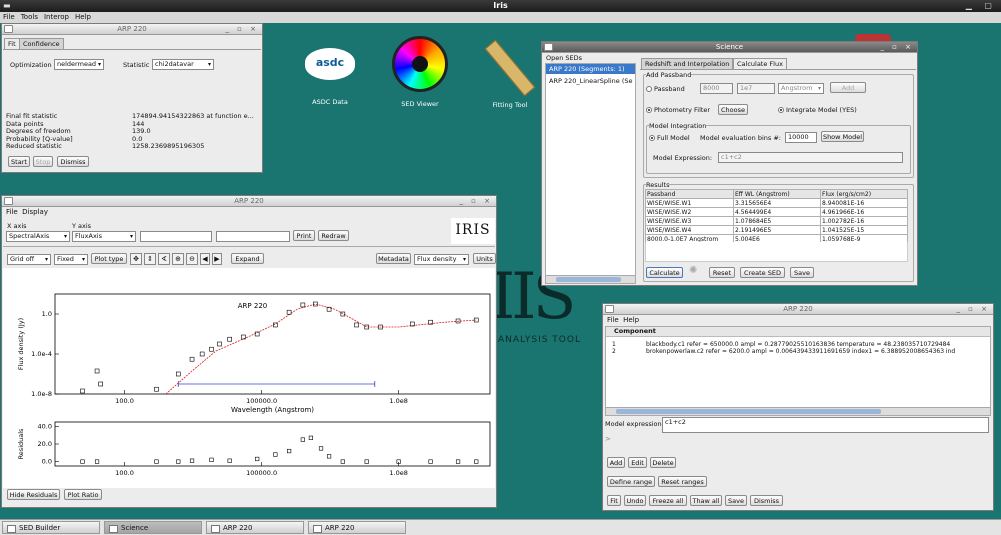  I want to click on start-button: Start, so click(19, 161).